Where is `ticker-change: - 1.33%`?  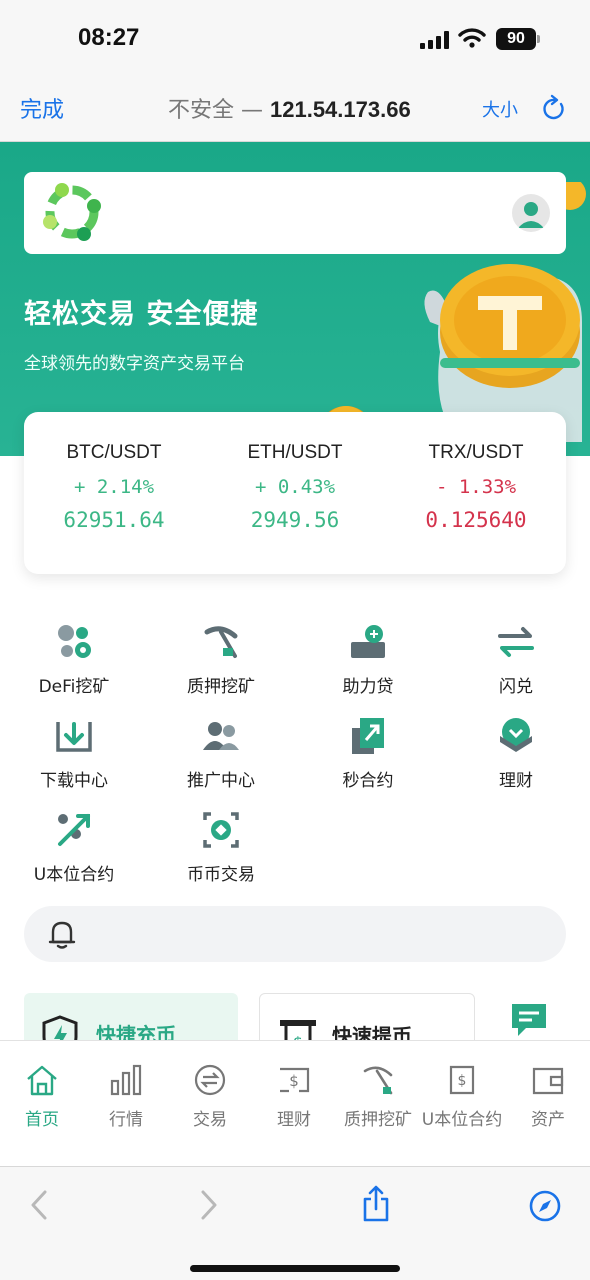
ticker-change: - 1.33% is located at coordinates (476, 487).